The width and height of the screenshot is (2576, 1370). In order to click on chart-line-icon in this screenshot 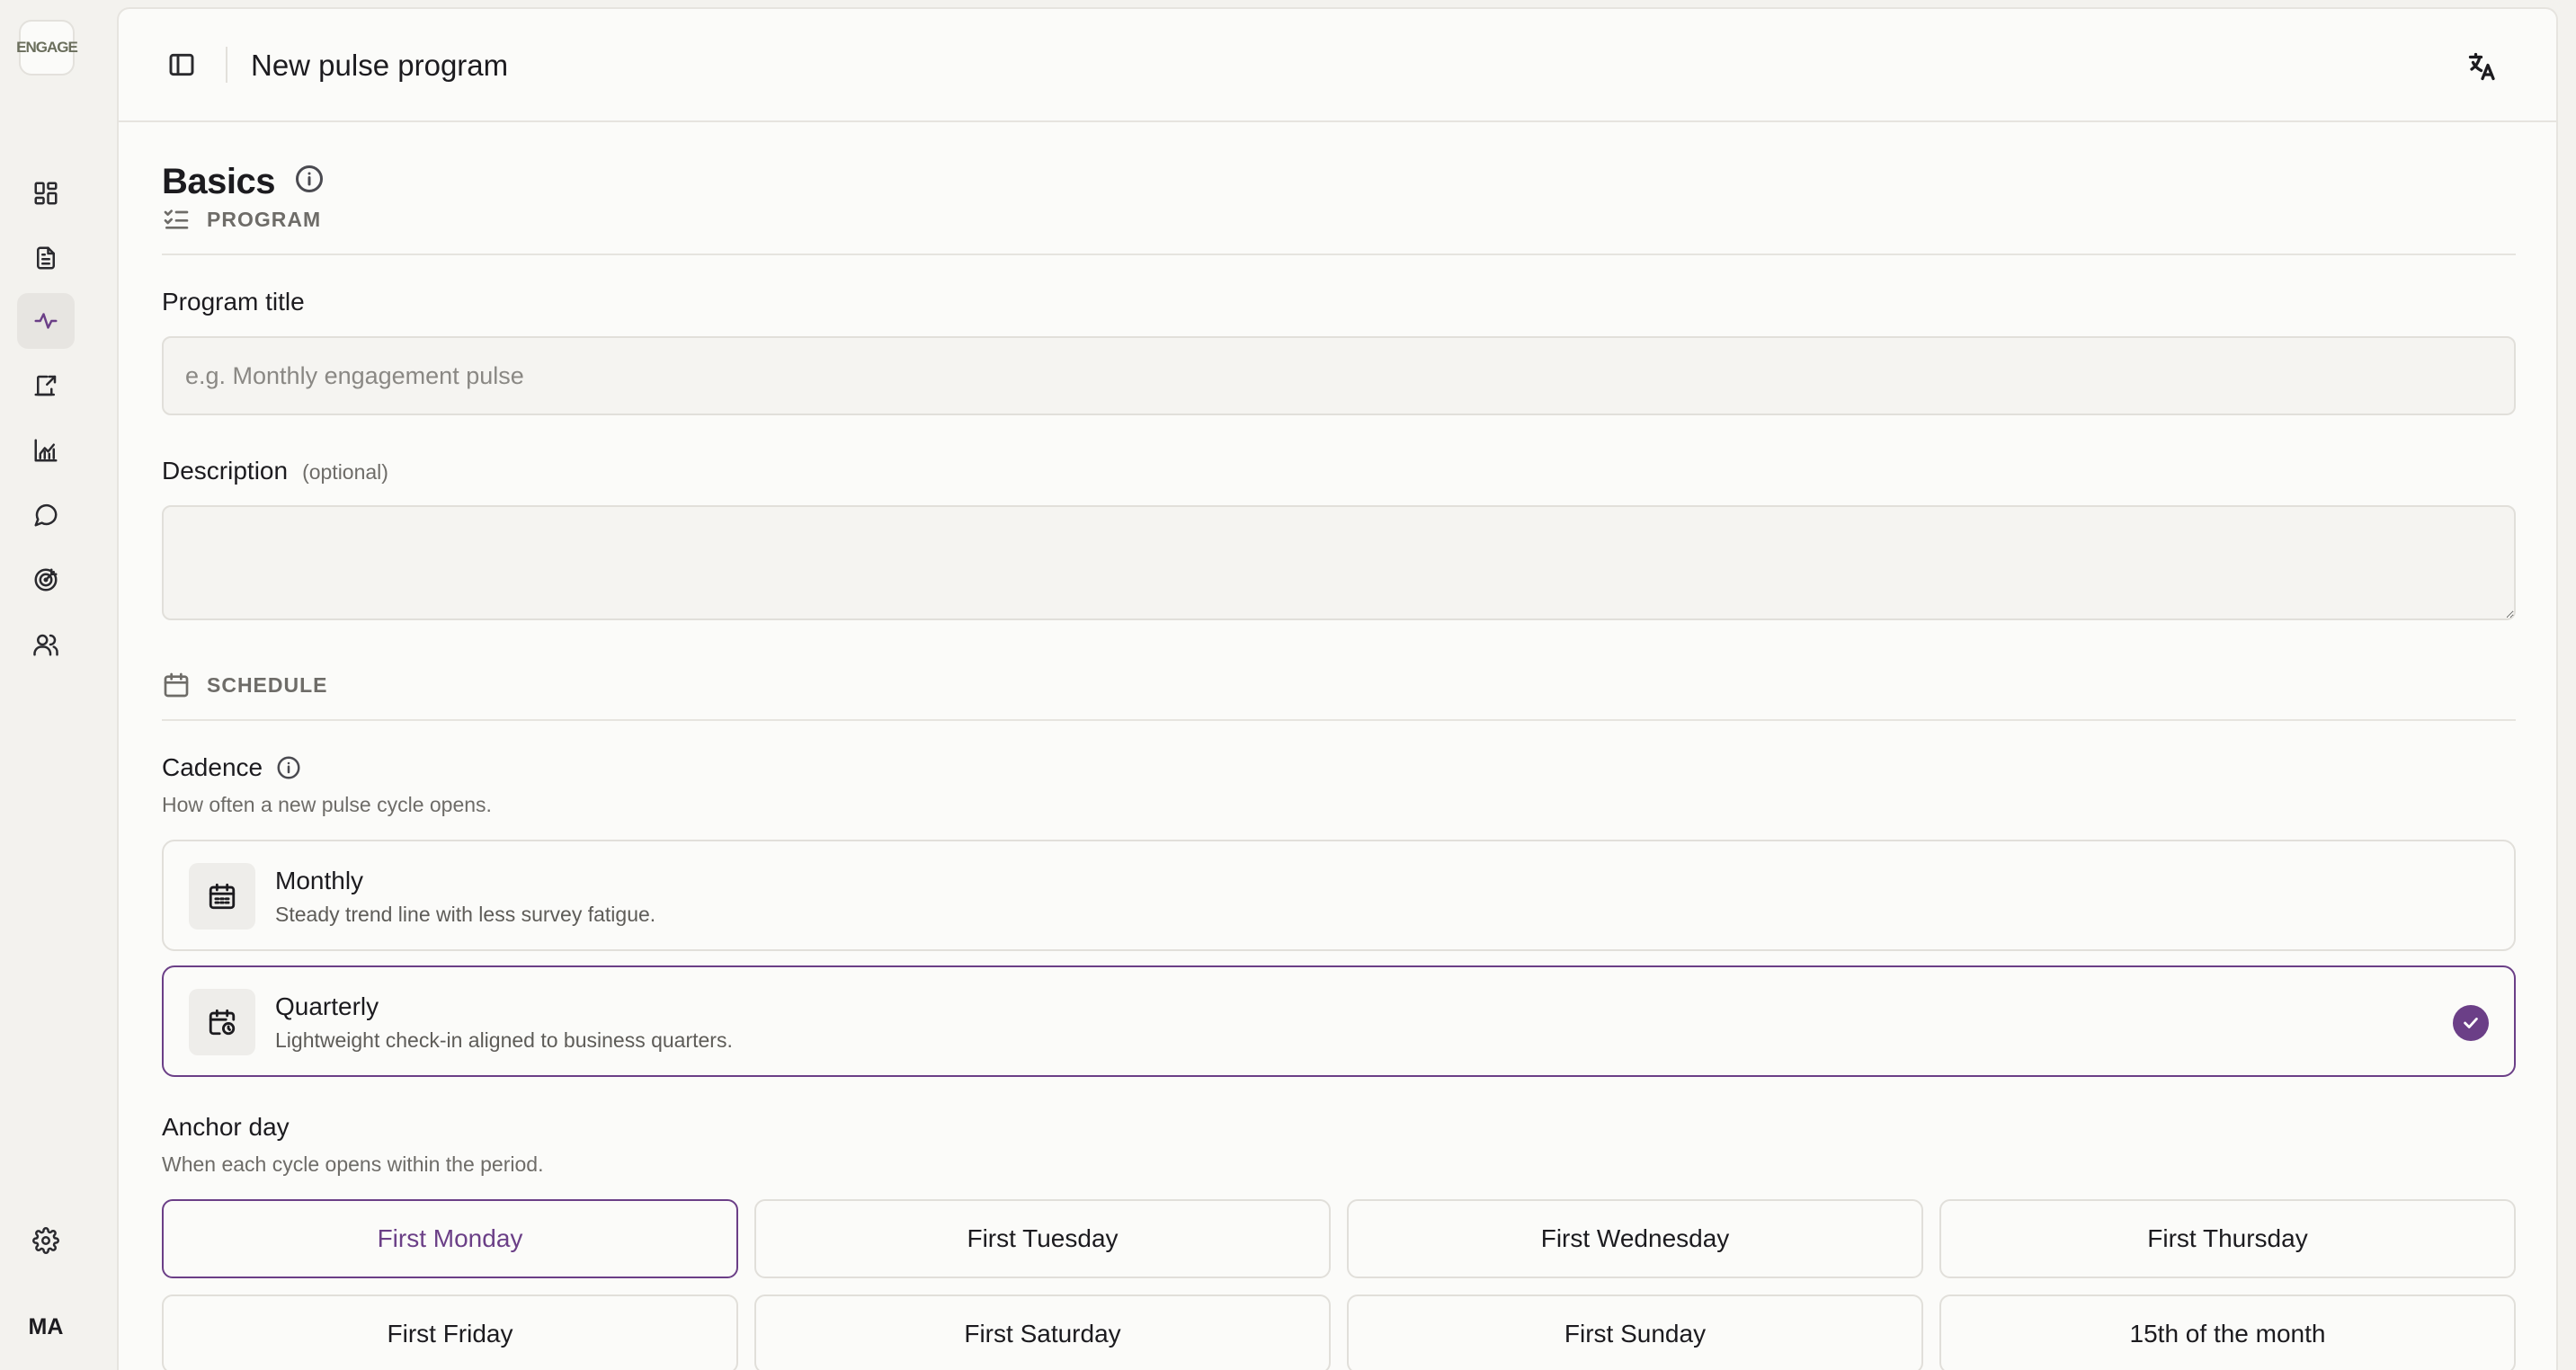, I will do `click(46, 450)`.